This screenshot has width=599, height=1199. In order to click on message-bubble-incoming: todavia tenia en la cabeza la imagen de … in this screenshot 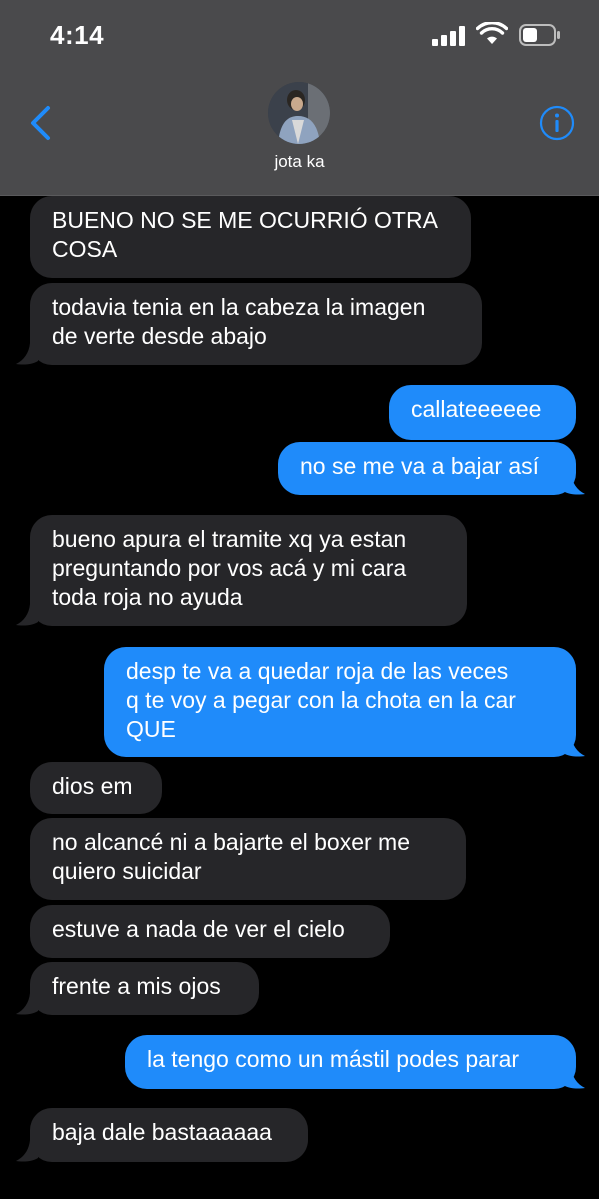, I will do `click(256, 324)`.